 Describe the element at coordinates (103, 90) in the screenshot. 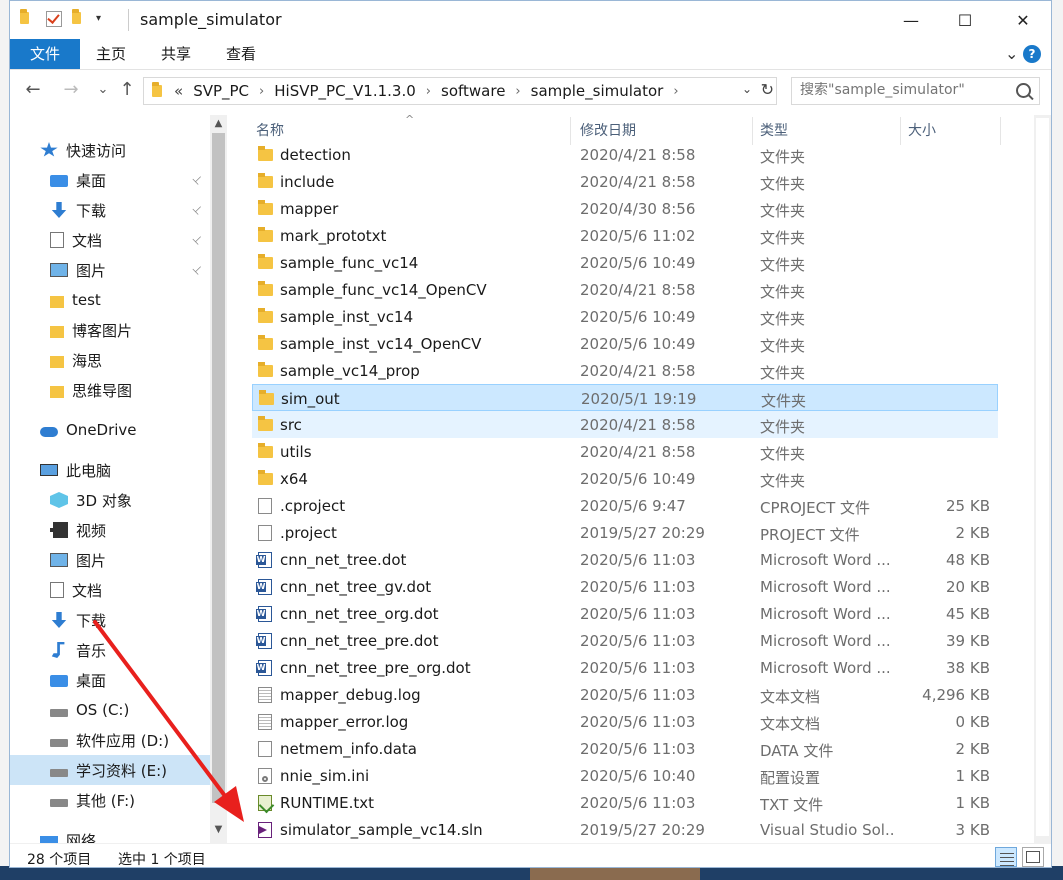

I see `recent-locations-chevron-icon: ⌄` at that location.